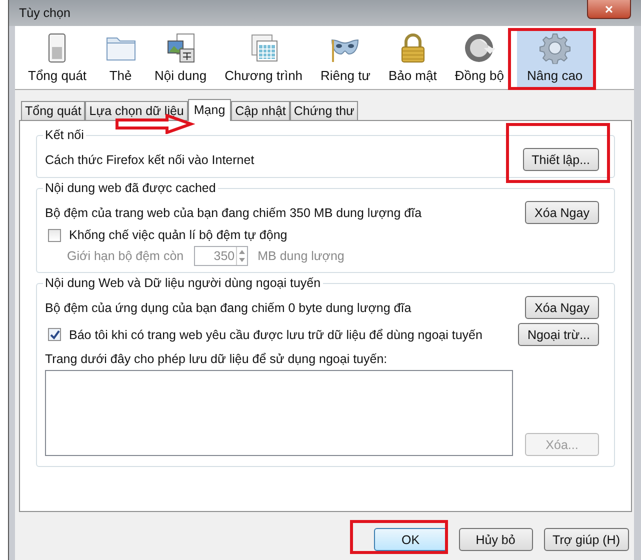 The height and width of the screenshot is (560, 641). I want to click on description-text: Cách thức Firefox kết nối vào Internet, so click(149, 159).